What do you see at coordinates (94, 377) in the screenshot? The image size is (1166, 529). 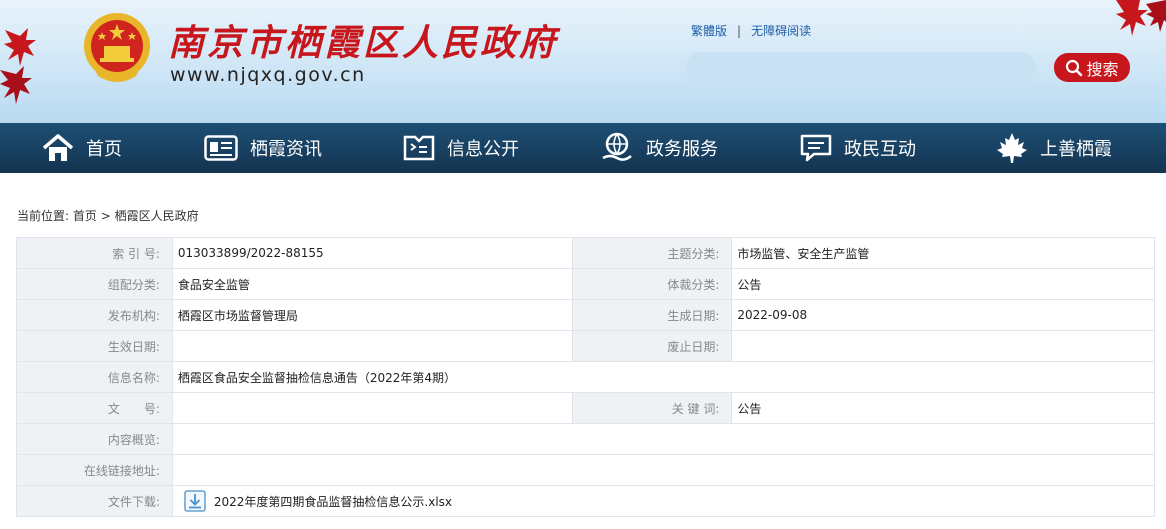 I see `name-label: 信息名称:` at bounding box center [94, 377].